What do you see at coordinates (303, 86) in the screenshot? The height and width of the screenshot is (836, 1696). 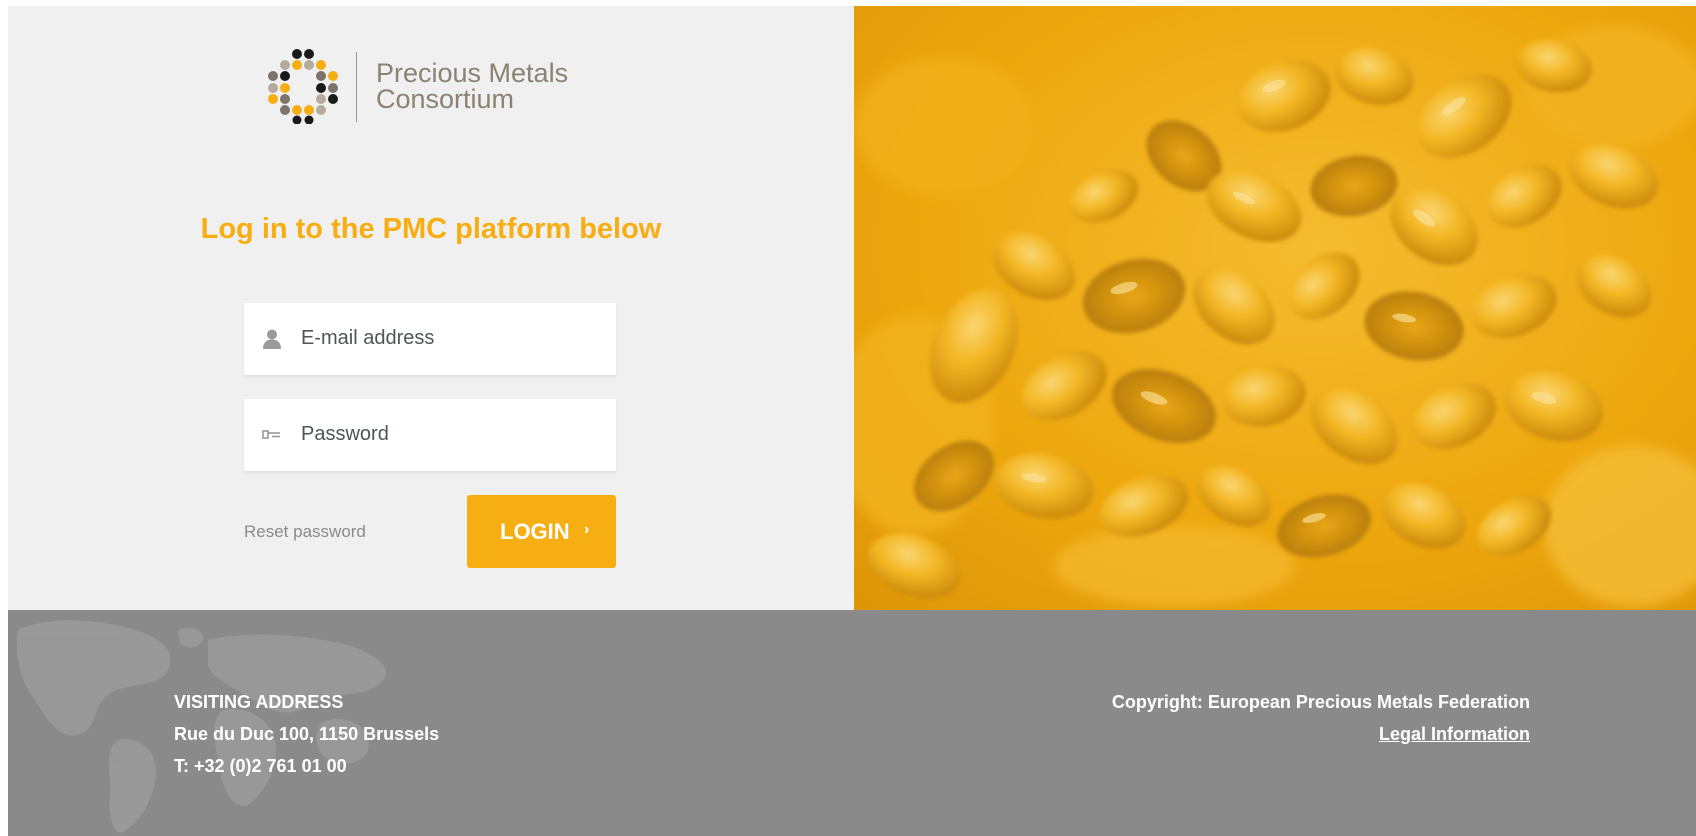 I see `dotted-diamond-logo-icon` at bounding box center [303, 86].